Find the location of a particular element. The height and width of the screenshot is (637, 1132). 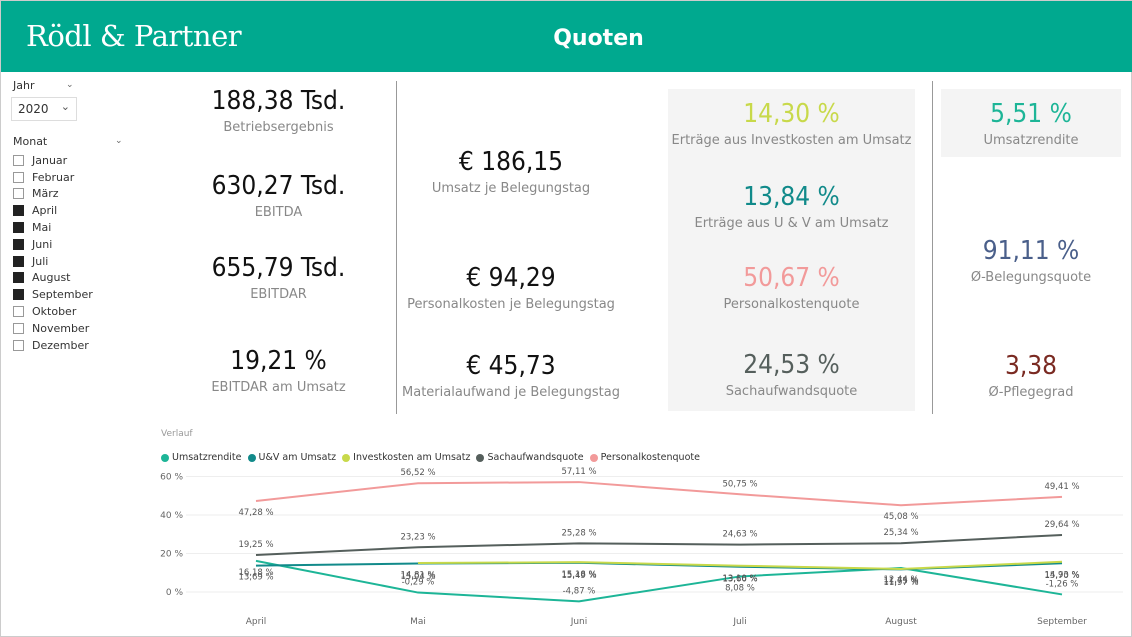

month-option: Juni is located at coordinates (53, 244).